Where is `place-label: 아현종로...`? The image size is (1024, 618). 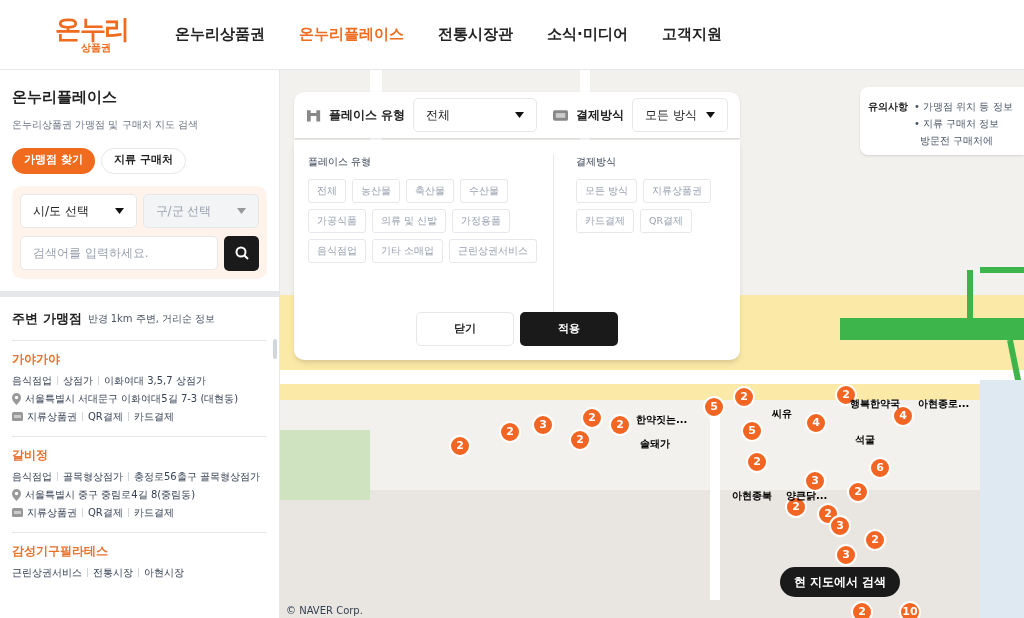 place-label: 아현종로... is located at coordinates (944, 404).